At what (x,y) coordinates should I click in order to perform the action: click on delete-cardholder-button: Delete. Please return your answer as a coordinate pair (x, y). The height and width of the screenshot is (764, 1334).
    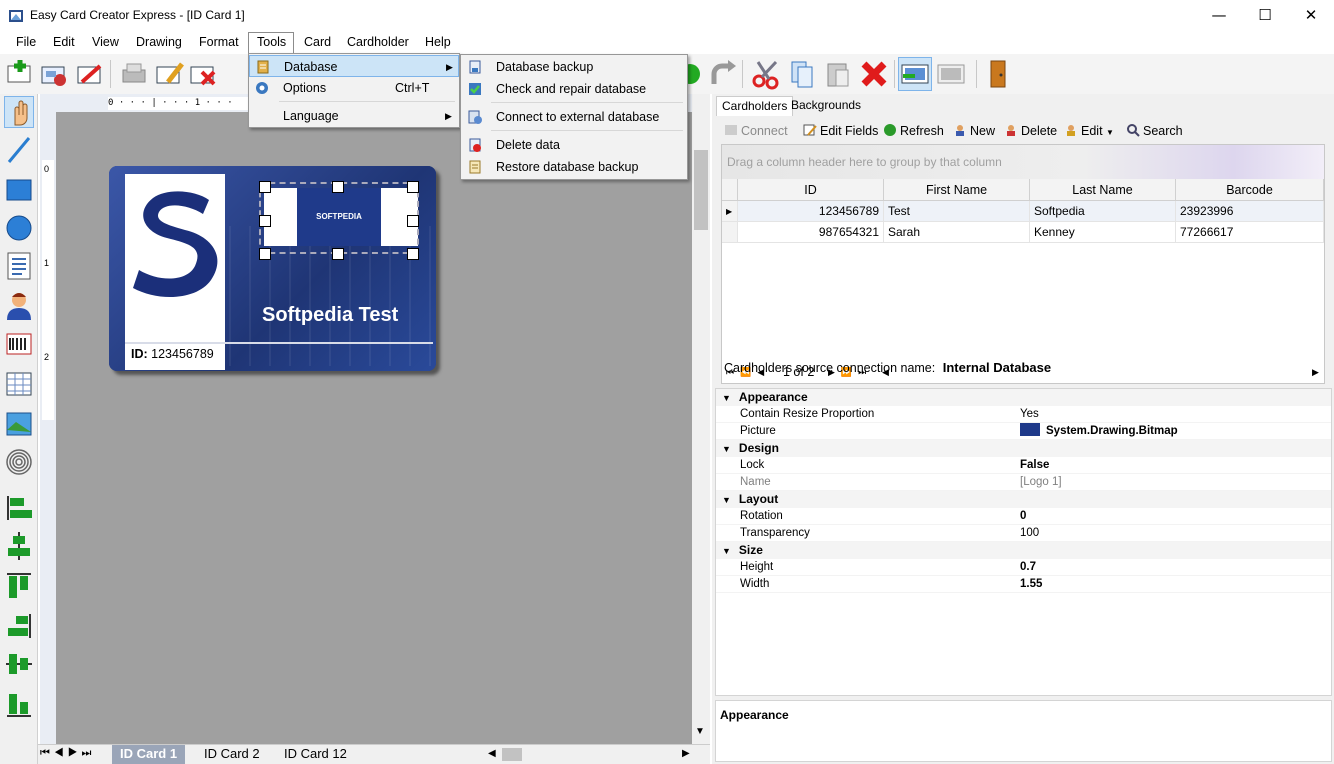
    Looking at the image, I should click on (1030, 132).